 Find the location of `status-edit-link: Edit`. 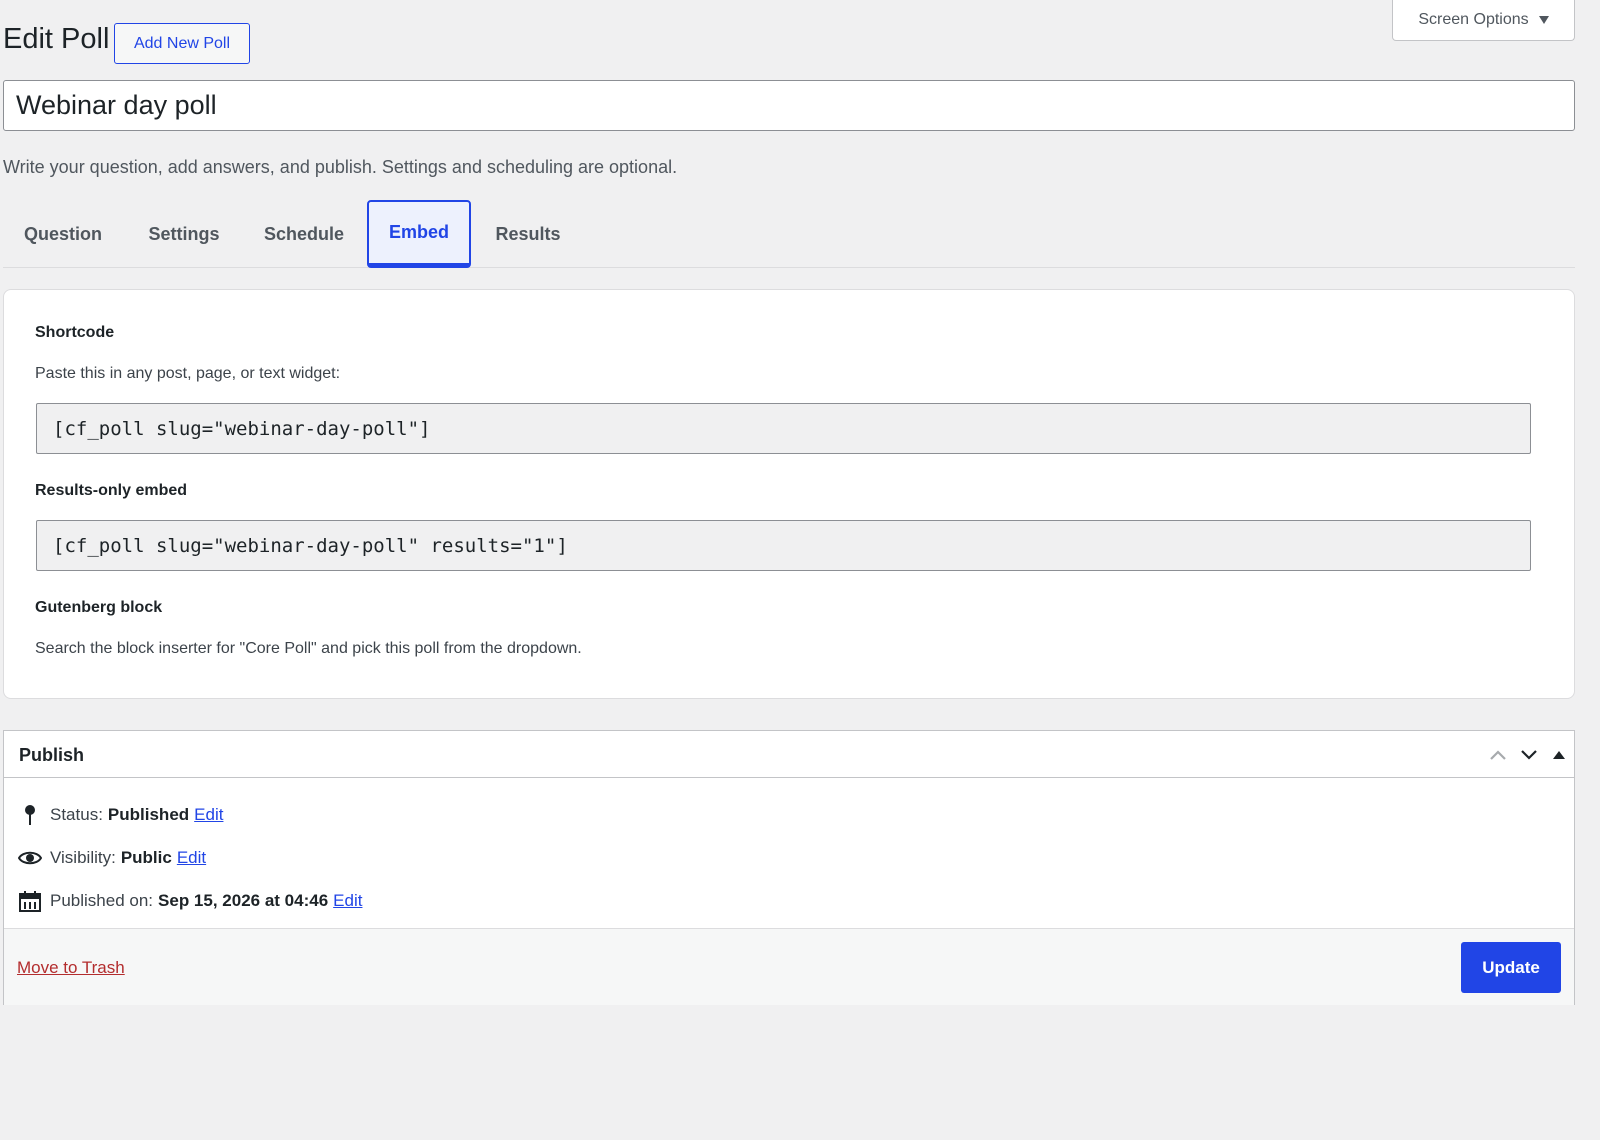

status-edit-link: Edit is located at coordinates (208, 815).